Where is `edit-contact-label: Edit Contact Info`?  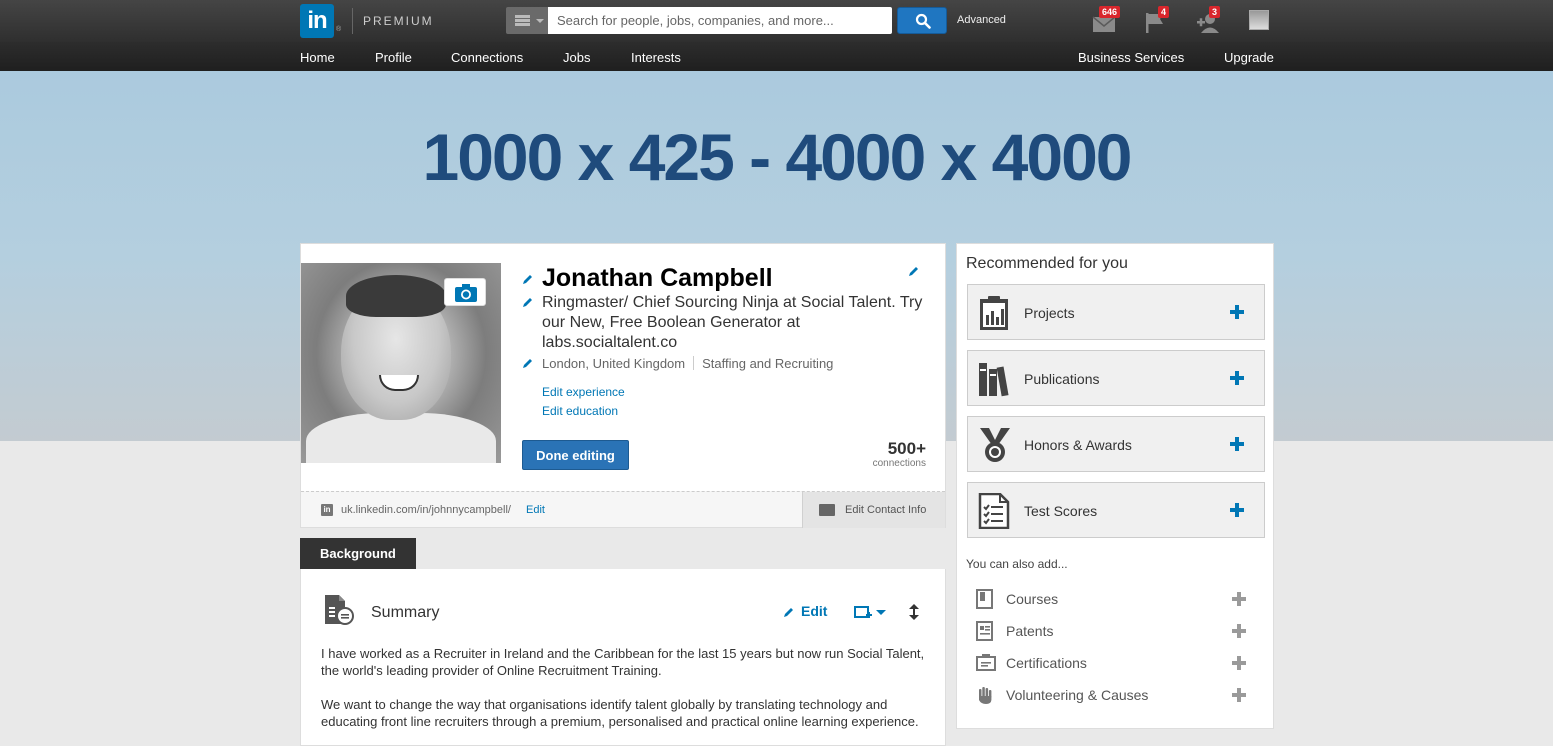
edit-contact-label: Edit Contact Info is located at coordinates (886, 510).